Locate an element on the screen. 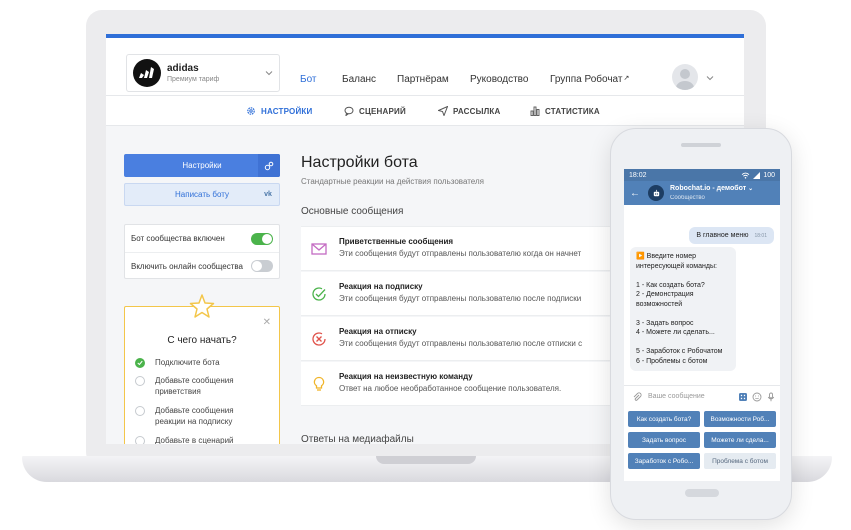 This screenshot has height=530, width=851. star-icon is located at coordinates (202, 306).